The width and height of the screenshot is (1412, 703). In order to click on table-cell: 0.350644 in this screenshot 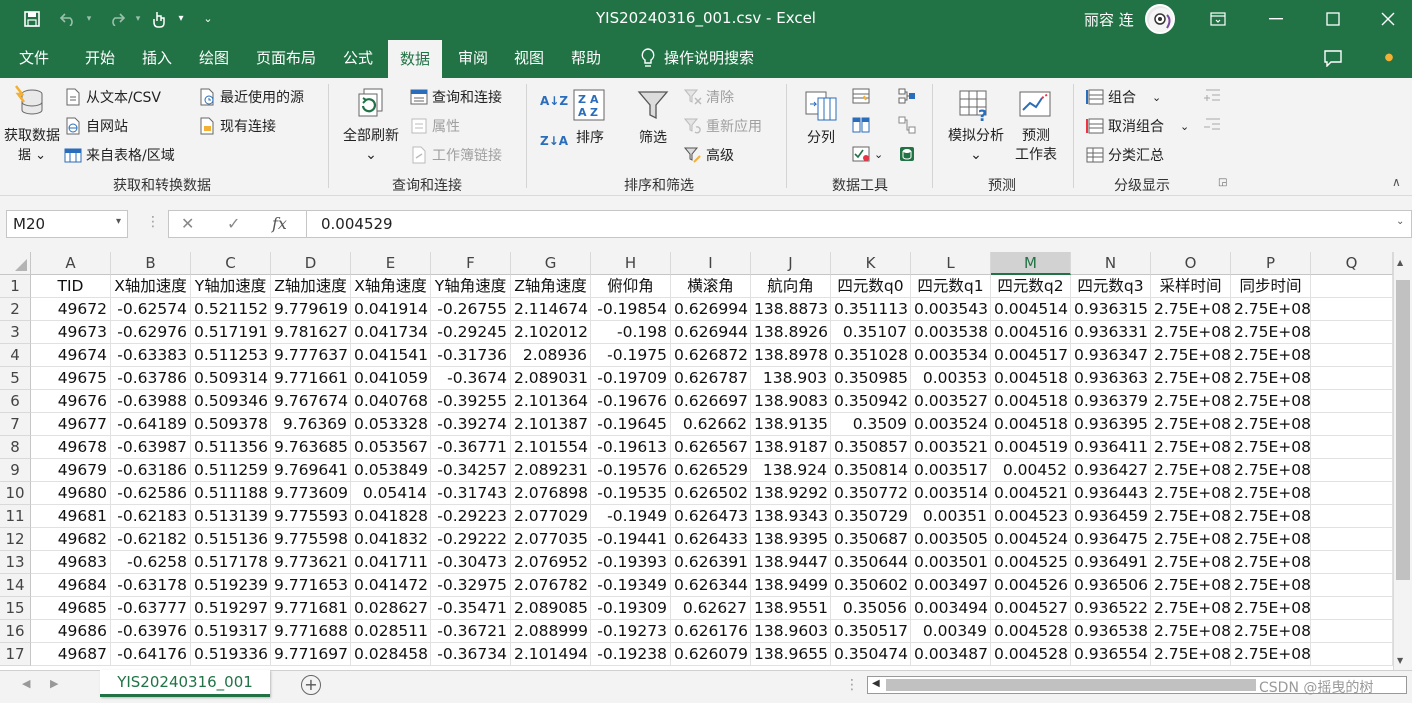, I will do `click(871, 562)`.